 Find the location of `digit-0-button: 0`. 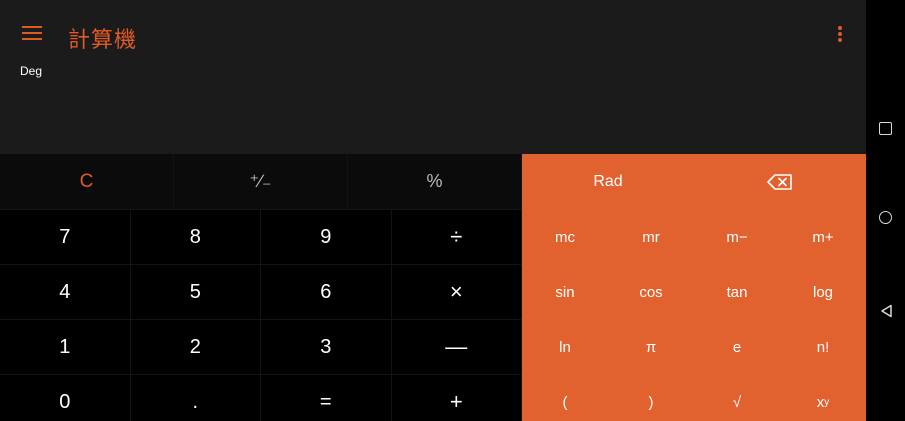

digit-0-button: 0 is located at coordinates (65, 398).